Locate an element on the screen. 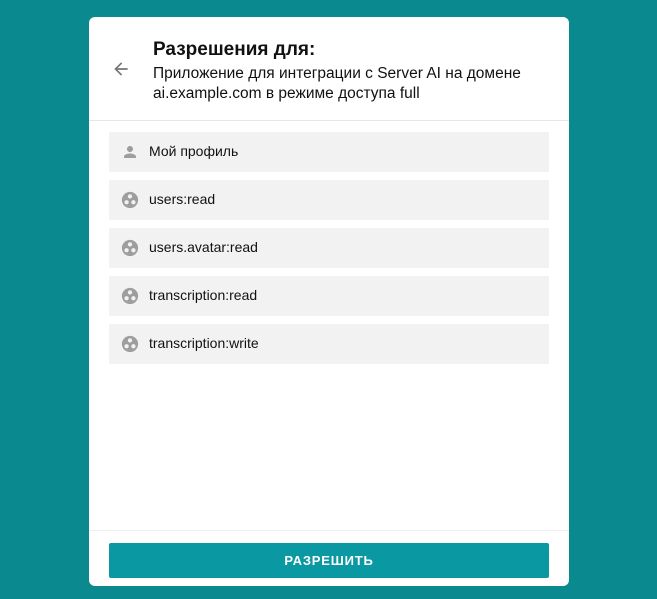 The image size is (657, 599). allow-button: РАЗРЕШИТЬ is located at coordinates (329, 560).